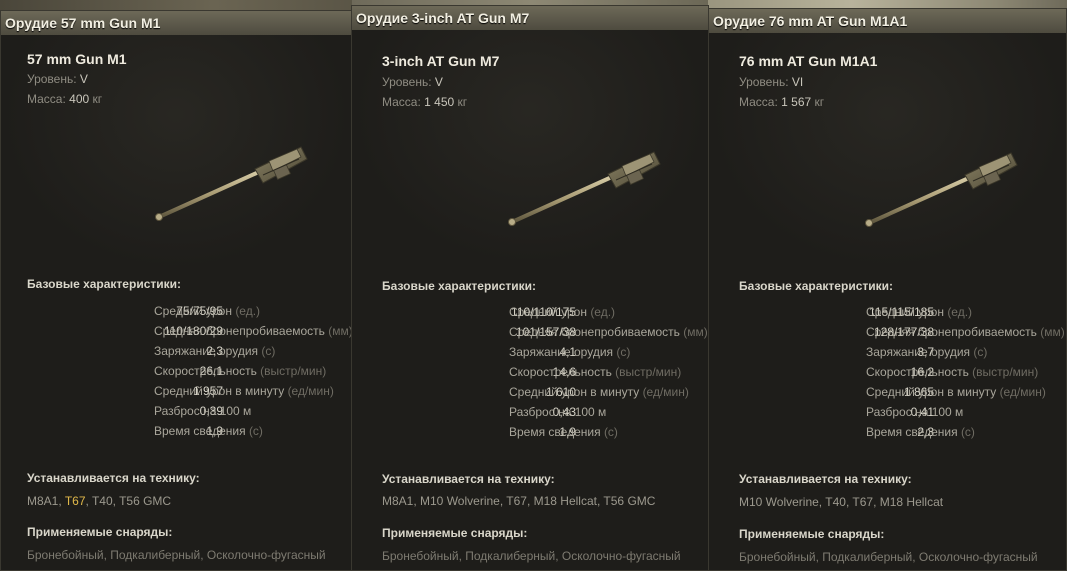 The height and width of the screenshot is (571, 1067). What do you see at coordinates (648, 372) in the screenshot?
I see `stat-unit: (выстр/мин)` at bounding box center [648, 372].